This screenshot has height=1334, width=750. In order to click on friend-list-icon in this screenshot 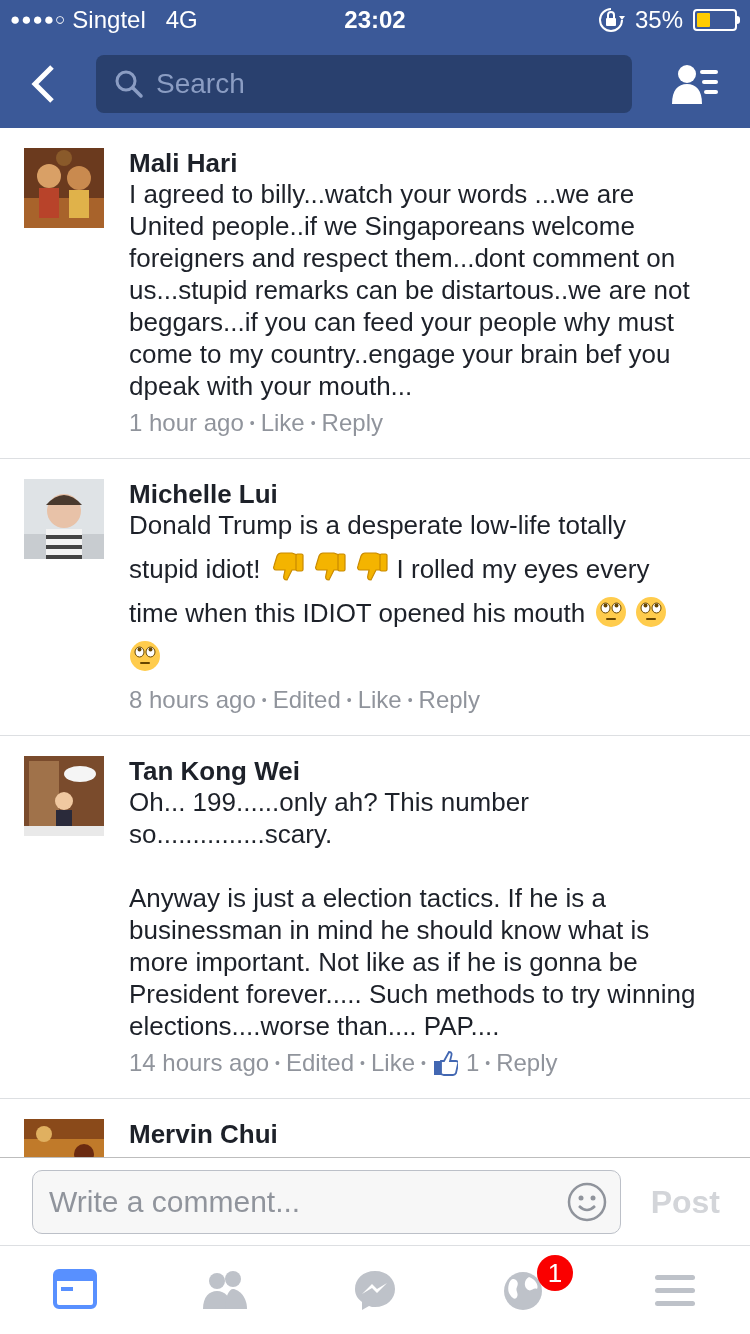, I will do `click(696, 84)`.